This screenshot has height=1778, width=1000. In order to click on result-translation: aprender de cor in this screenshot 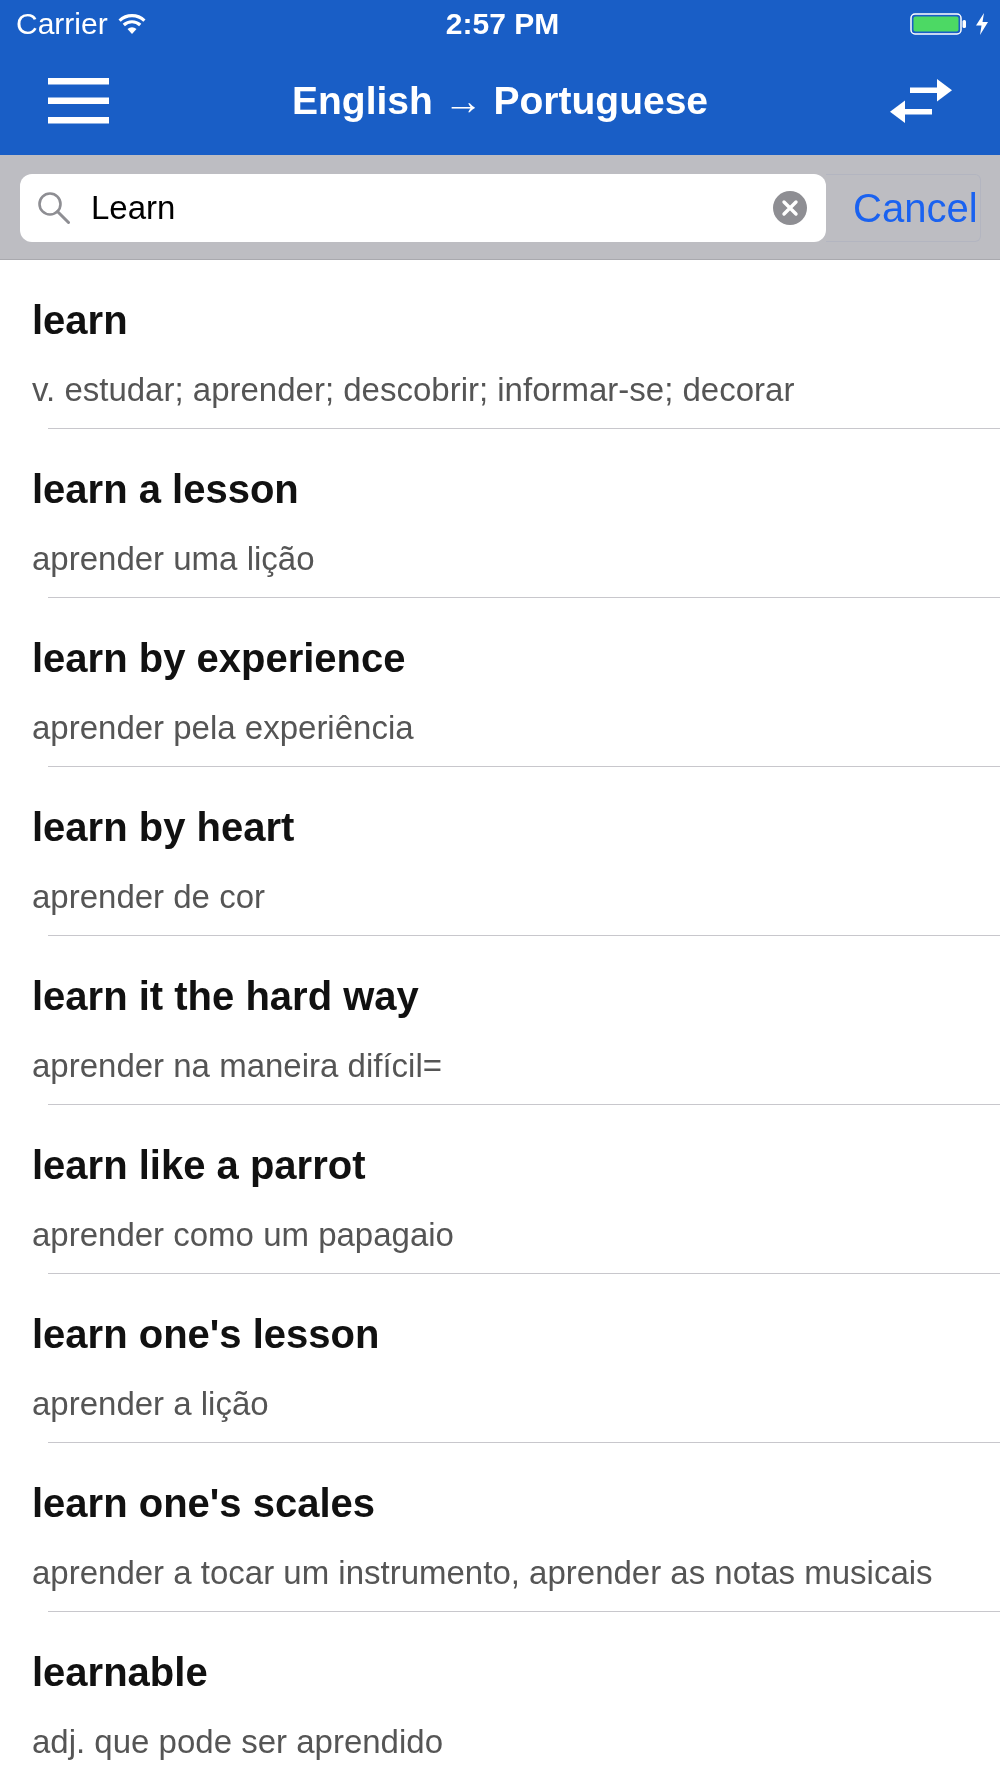, I will do `click(148, 897)`.